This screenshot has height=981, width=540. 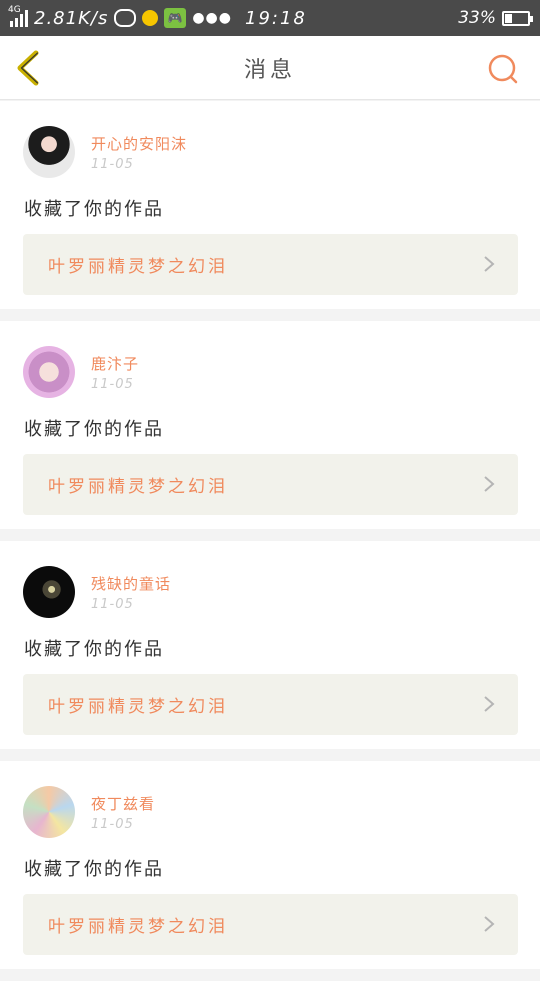 I want to click on nav-bar: 消息, so click(x=270, y=68).